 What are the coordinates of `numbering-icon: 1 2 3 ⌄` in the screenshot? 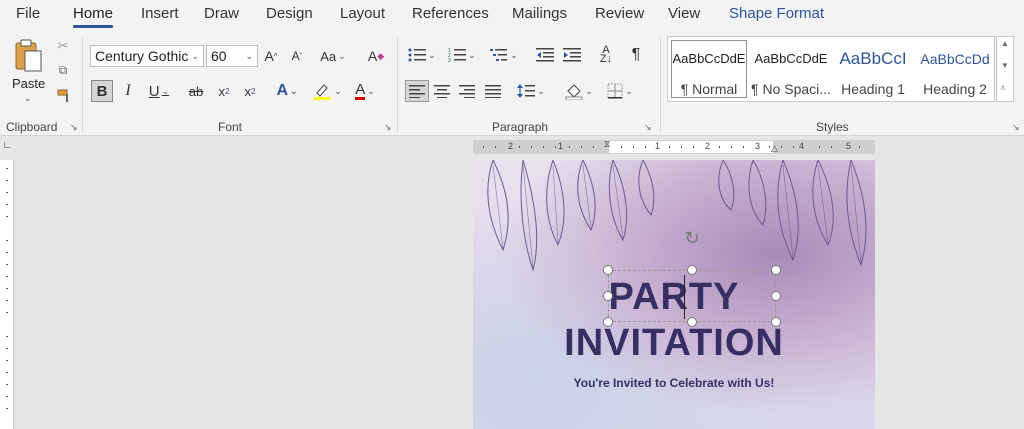 It's located at (462, 55).